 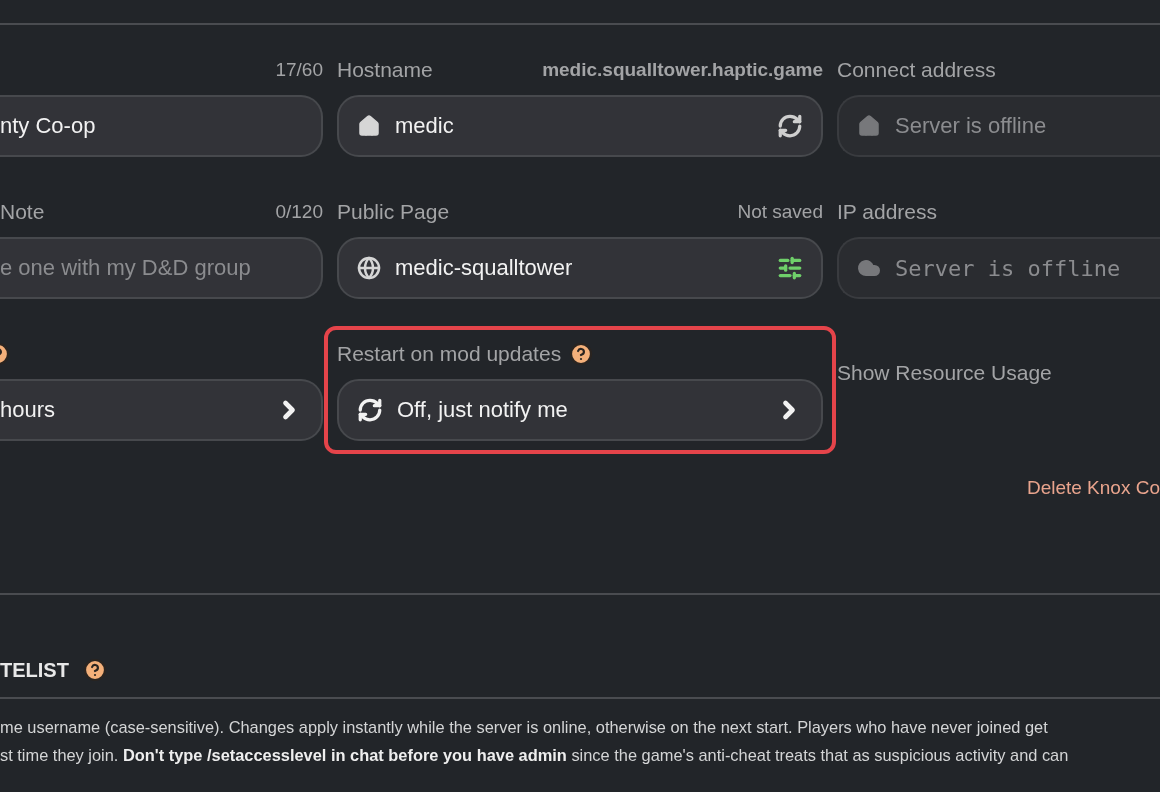 What do you see at coordinates (945, 373) in the screenshot?
I see `field-label: Show Resource Usage` at bounding box center [945, 373].